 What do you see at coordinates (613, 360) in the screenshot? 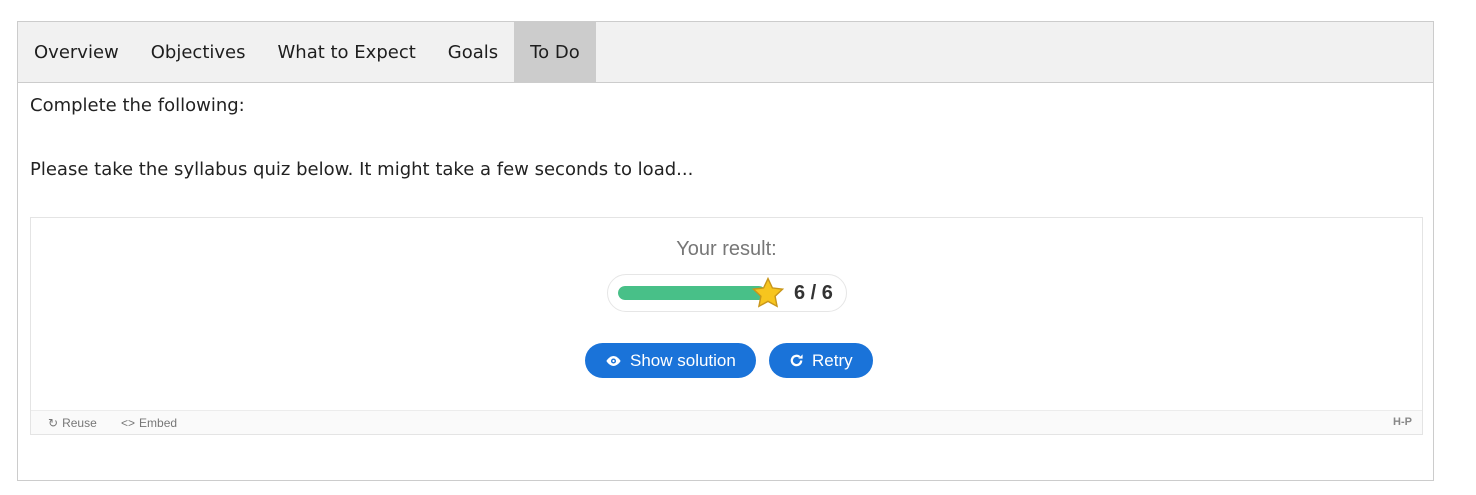
I see `eye-icon` at bounding box center [613, 360].